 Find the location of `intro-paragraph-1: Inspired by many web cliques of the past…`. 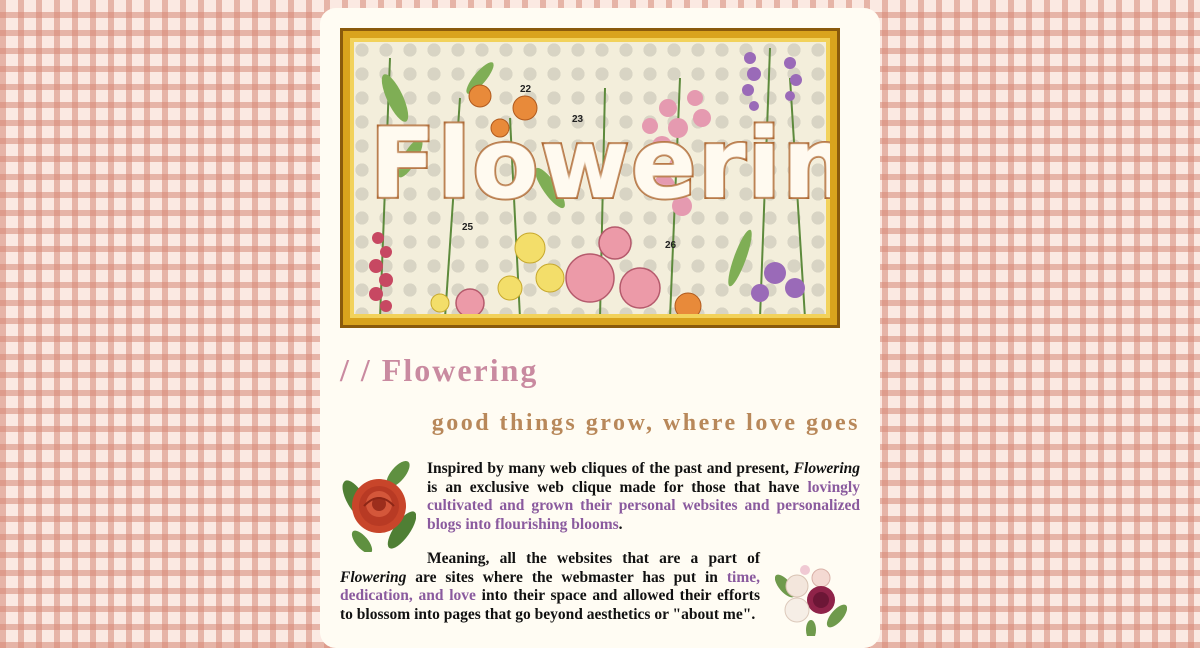

intro-paragraph-1: Inspired by many web cliques of the past… is located at coordinates (643, 497).